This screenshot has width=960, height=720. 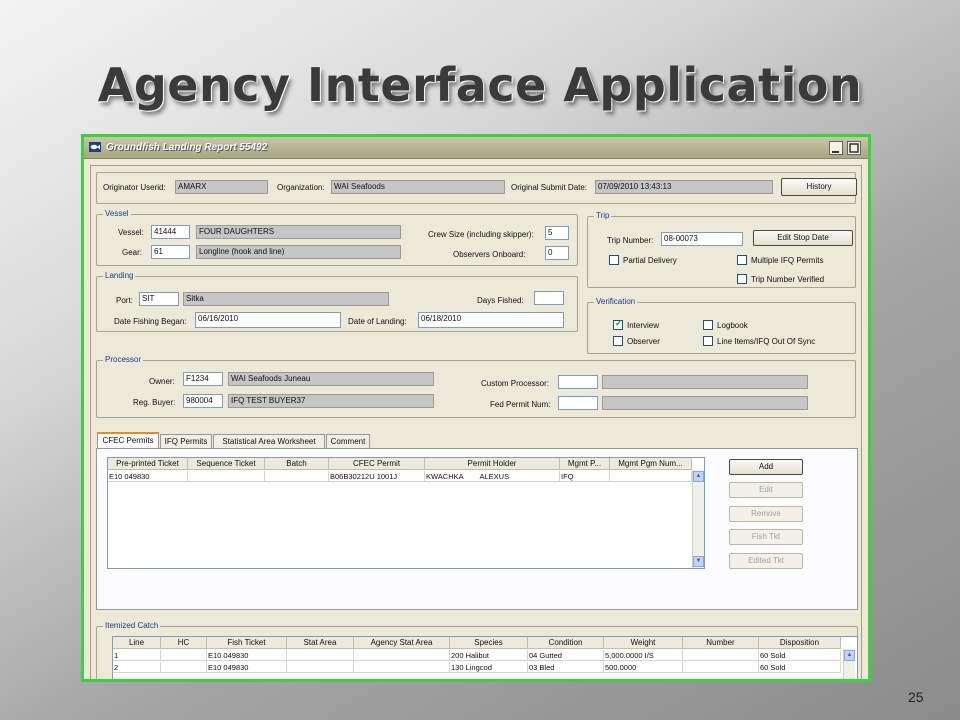 I want to click on organization-field: WAI Seafoods, so click(x=418, y=187).